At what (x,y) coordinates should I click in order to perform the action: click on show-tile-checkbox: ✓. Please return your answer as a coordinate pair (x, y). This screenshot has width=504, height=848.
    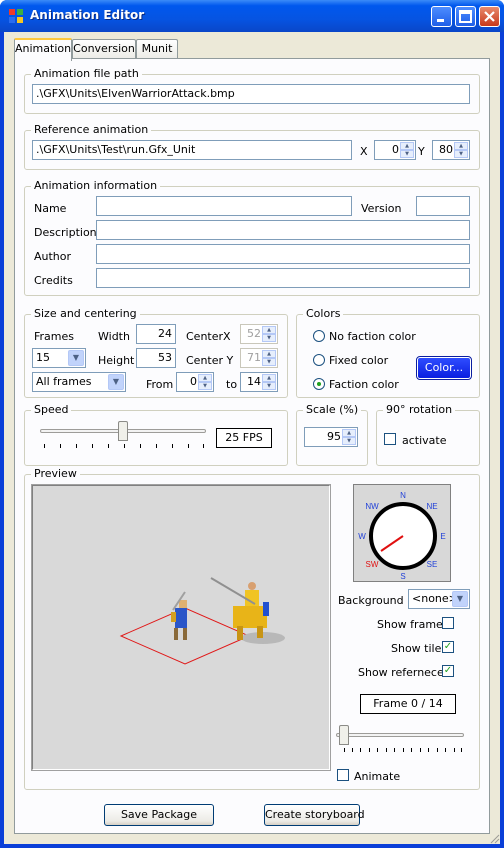
    Looking at the image, I should click on (448, 647).